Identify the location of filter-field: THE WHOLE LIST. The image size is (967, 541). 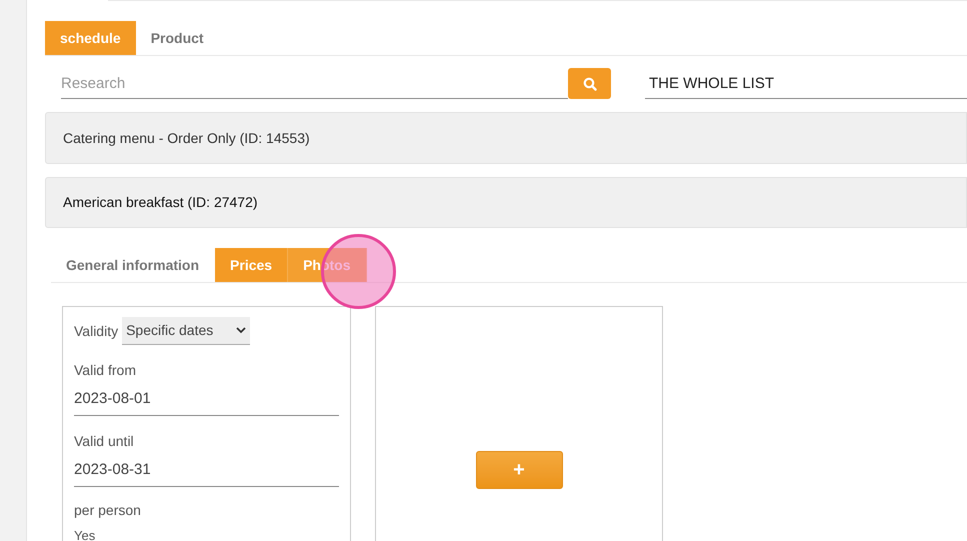
(806, 83).